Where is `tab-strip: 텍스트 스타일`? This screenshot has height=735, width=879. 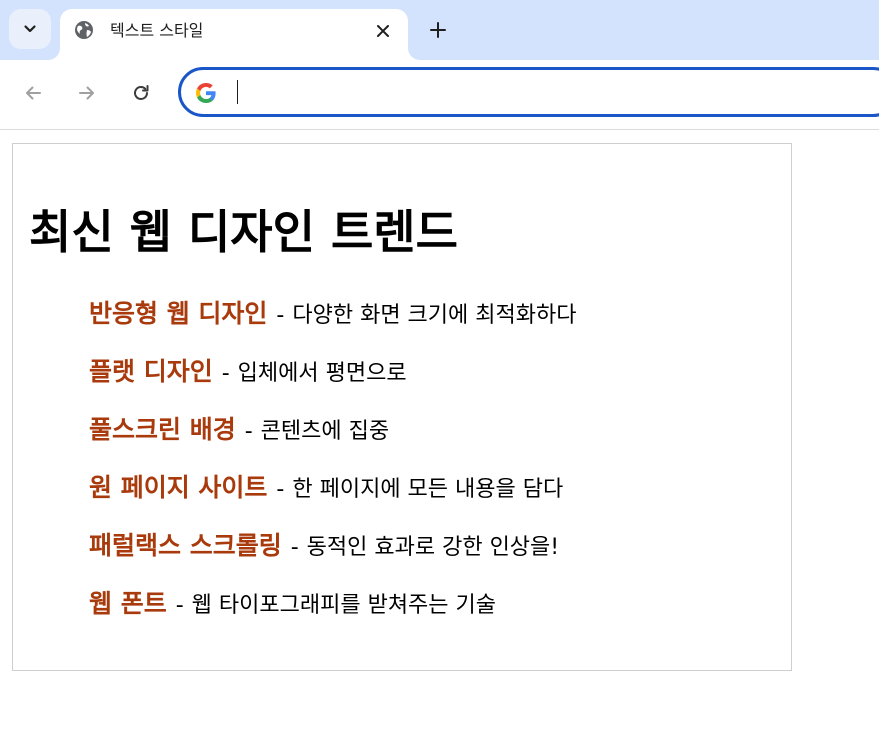 tab-strip: 텍스트 스타일 is located at coordinates (439, 30).